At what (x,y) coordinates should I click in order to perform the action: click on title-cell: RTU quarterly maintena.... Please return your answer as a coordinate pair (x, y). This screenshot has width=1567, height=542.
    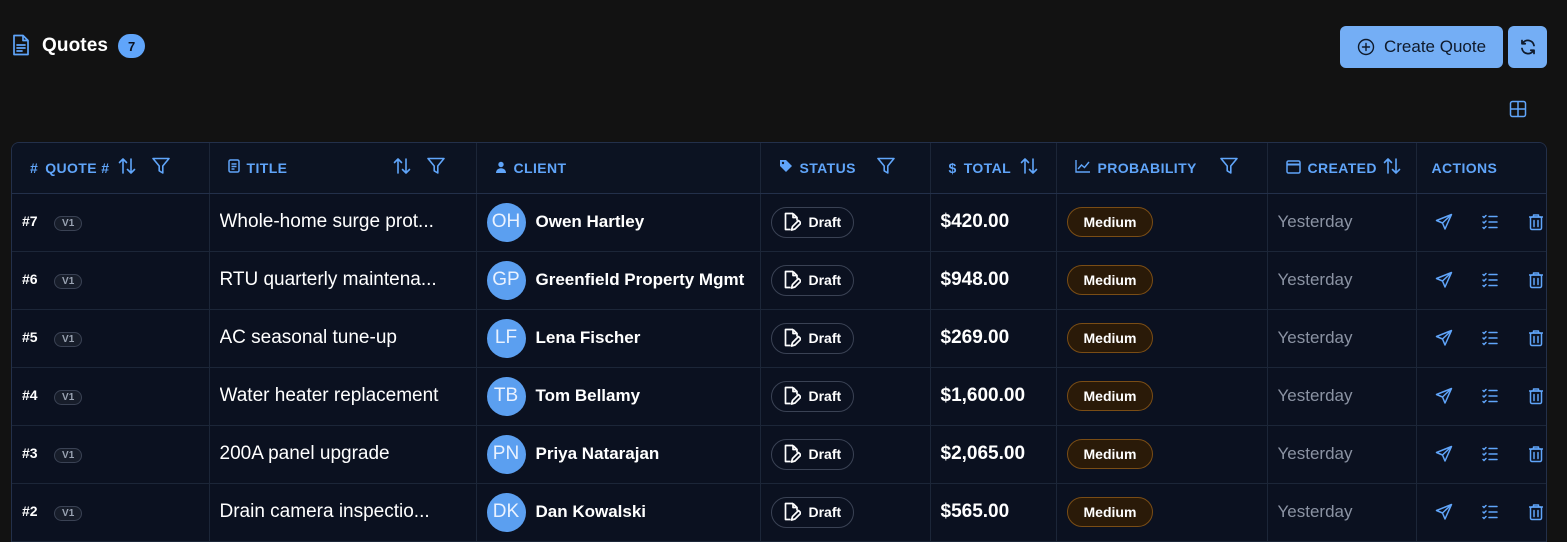
    Looking at the image, I should click on (343, 280).